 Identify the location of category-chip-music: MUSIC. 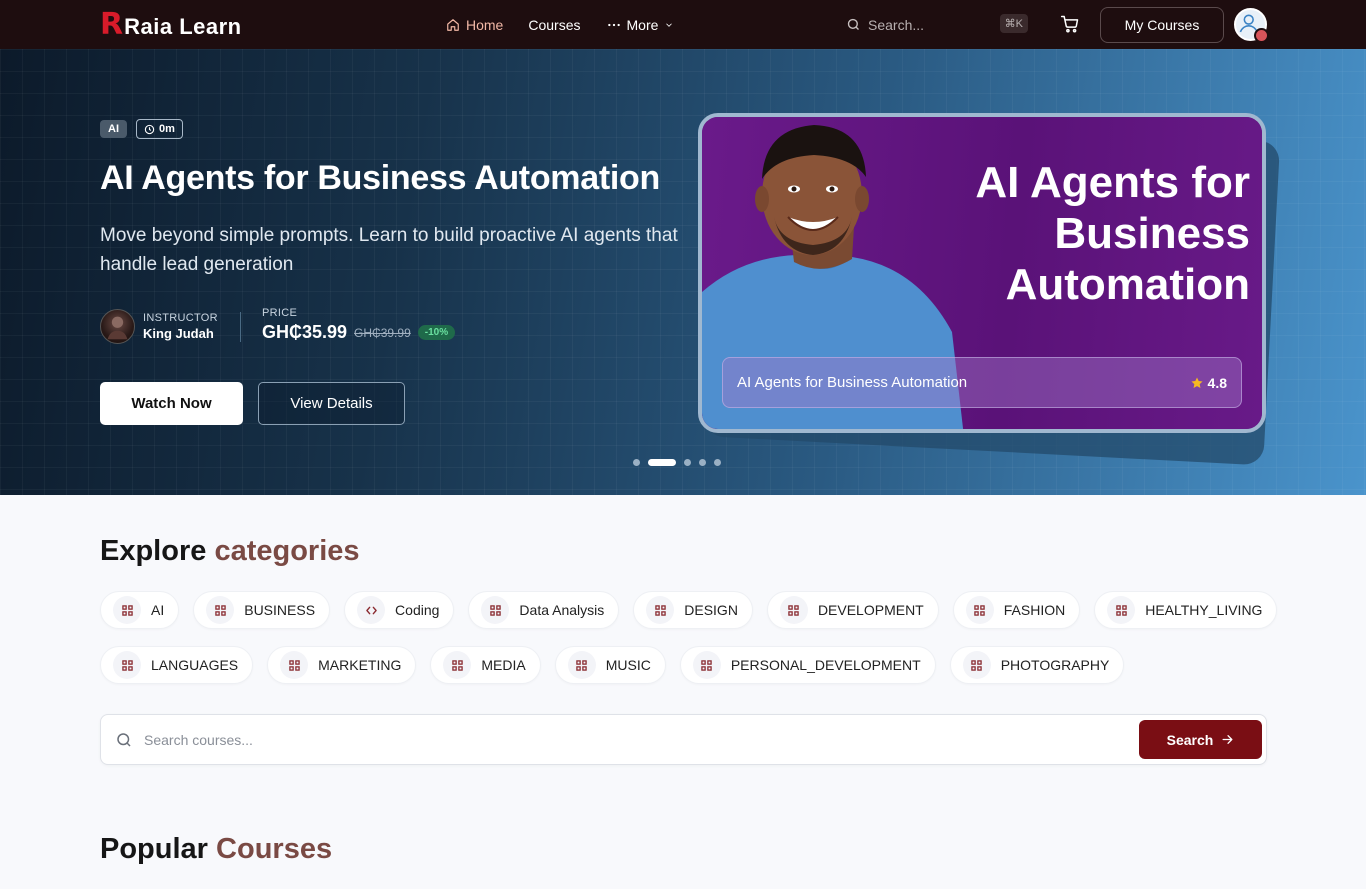
(610, 665).